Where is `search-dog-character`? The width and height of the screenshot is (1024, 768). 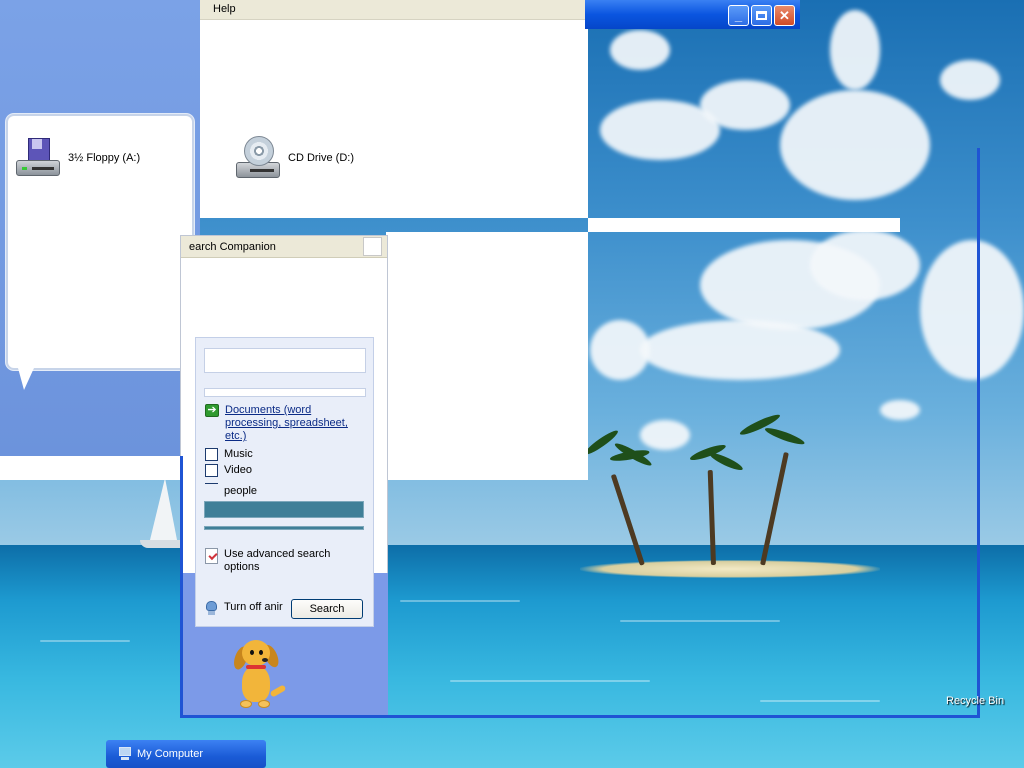 search-dog-character is located at coordinates (261, 674).